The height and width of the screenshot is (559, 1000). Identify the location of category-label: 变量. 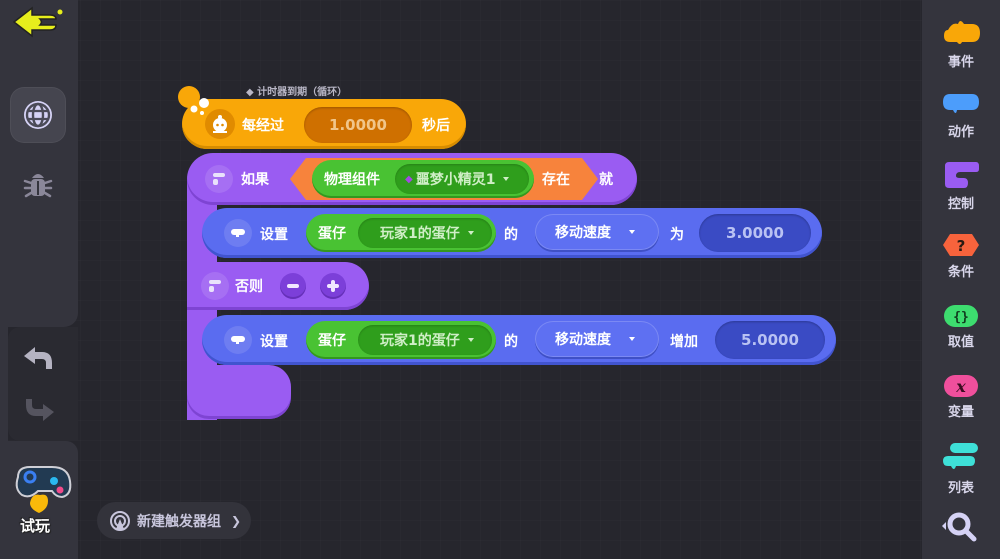
(960, 412).